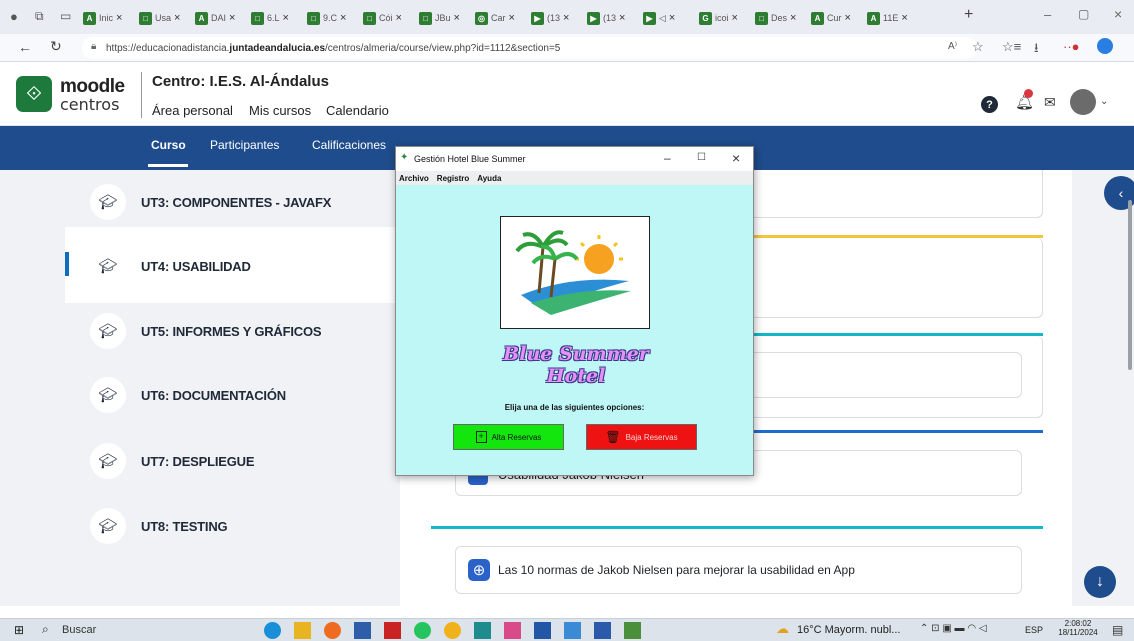  What do you see at coordinates (79, 630) in the screenshot?
I see `taskbar-search: Buscar` at bounding box center [79, 630].